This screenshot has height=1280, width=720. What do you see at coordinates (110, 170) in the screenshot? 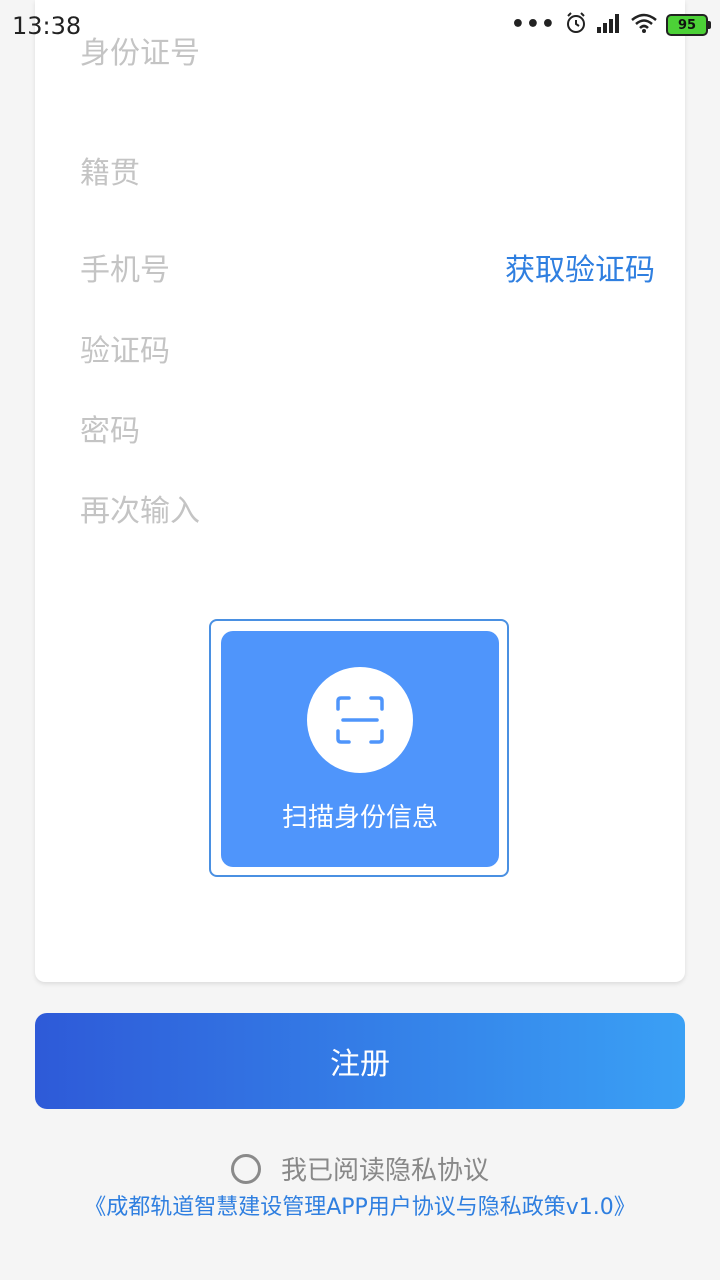
I see `native-place-input: 籍贯` at bounding box center [110, 170].